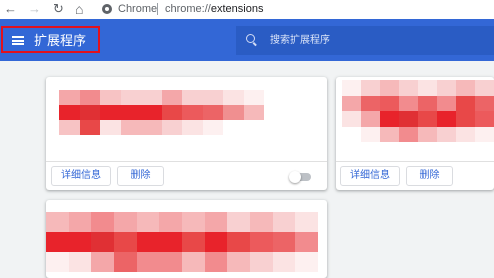 The image size is (494, 278). Describe the element at coordinates (365, 40) in the screenshot. I see `search-box: 搜索扩展程序` at that location.